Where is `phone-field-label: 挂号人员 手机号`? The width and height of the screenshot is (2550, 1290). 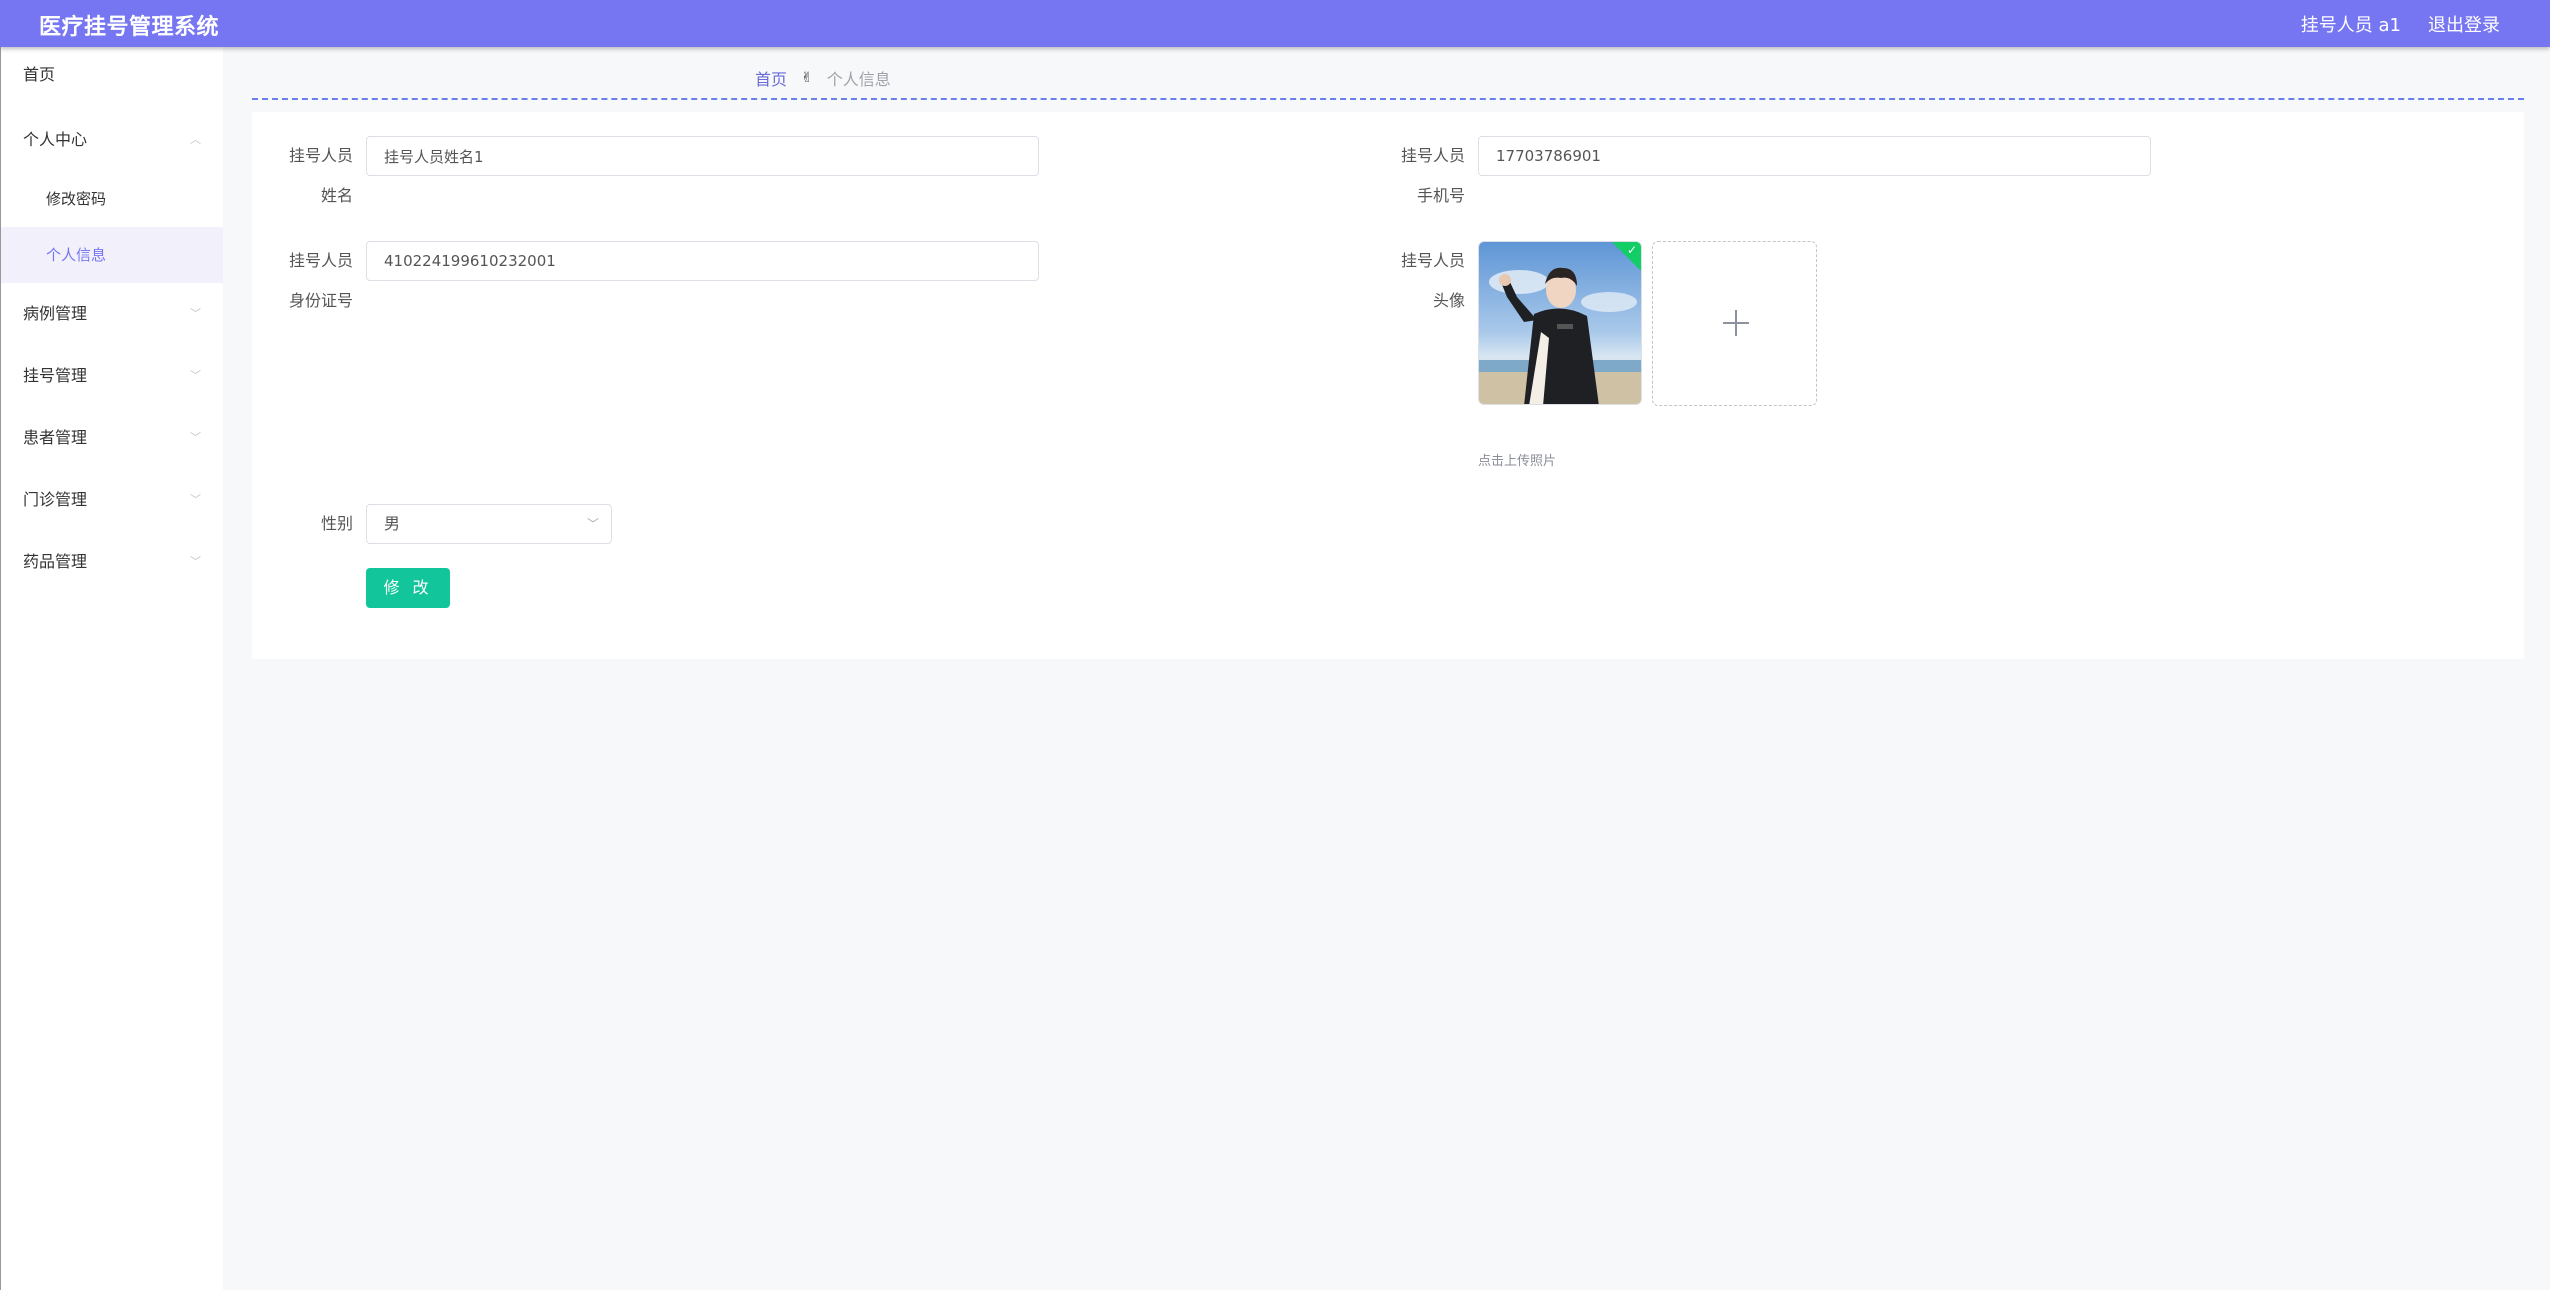
phone-field-label: 挂号人员 手机号 is located at coordinates (1432, 175).